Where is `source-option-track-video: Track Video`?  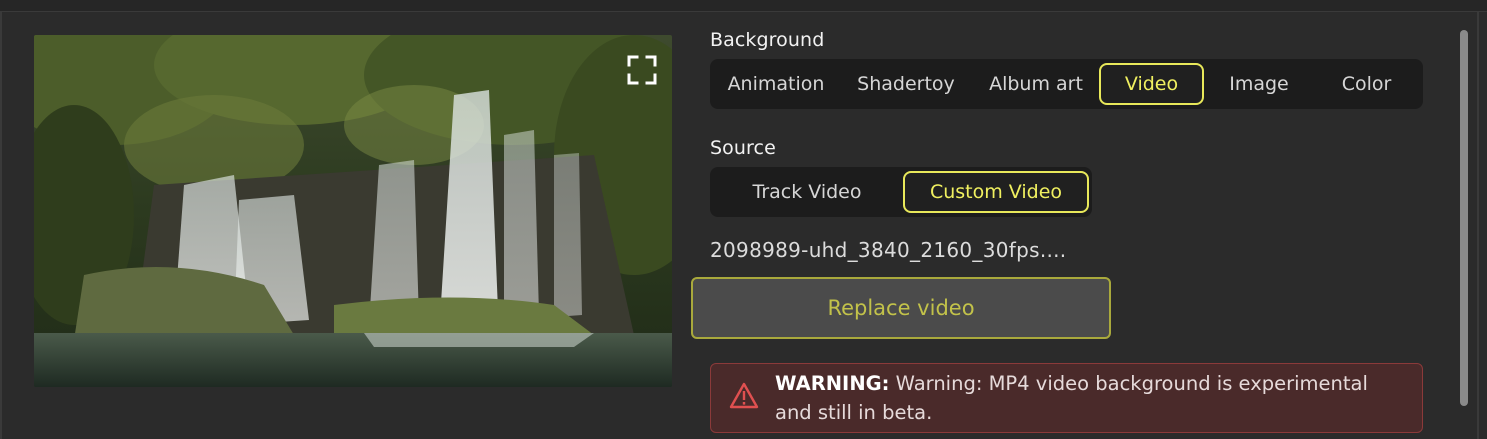 source-option-track-video: Track Video is located at coordinates (807, 192).